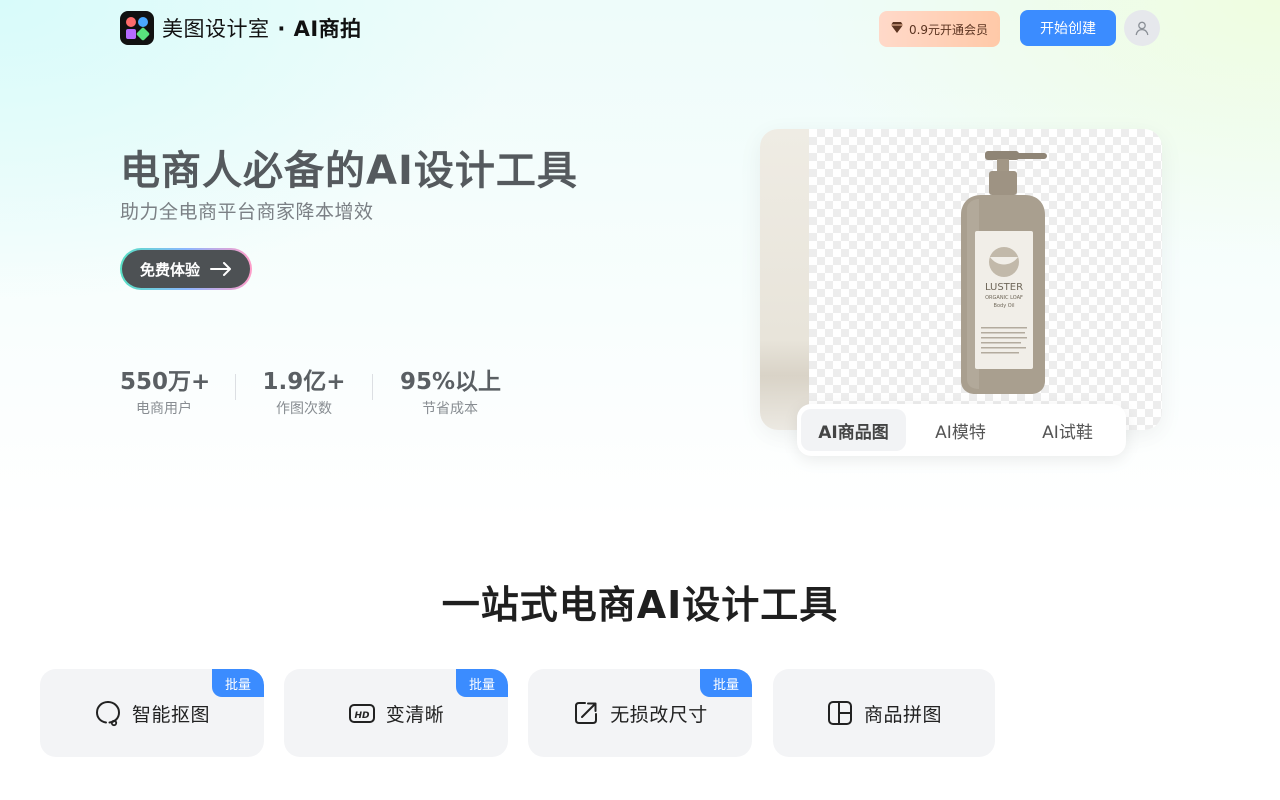 The width and height of the screenshot is (1280, 800). I want to click on hero-subtitle: 助力全电商平台商家降本增效, so click(247, 212).